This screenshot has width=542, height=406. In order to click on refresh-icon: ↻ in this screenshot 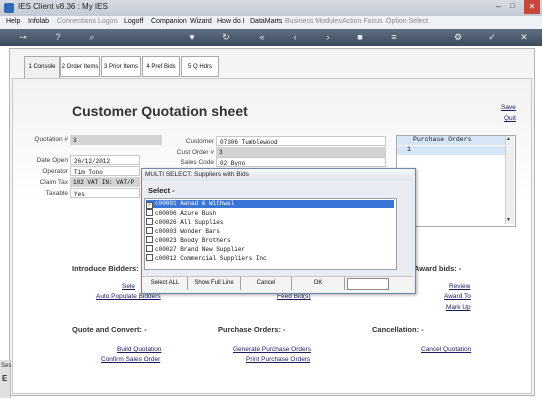, I will do `click(226, 37)`.